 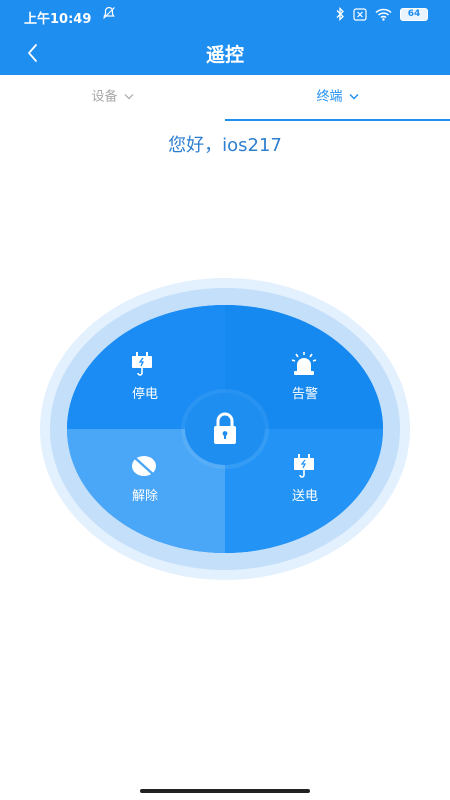 What do you see at coordinates (360, 14) in the screenshot?
I see `sim-disabled-icon` at bounding box center [360, 14].